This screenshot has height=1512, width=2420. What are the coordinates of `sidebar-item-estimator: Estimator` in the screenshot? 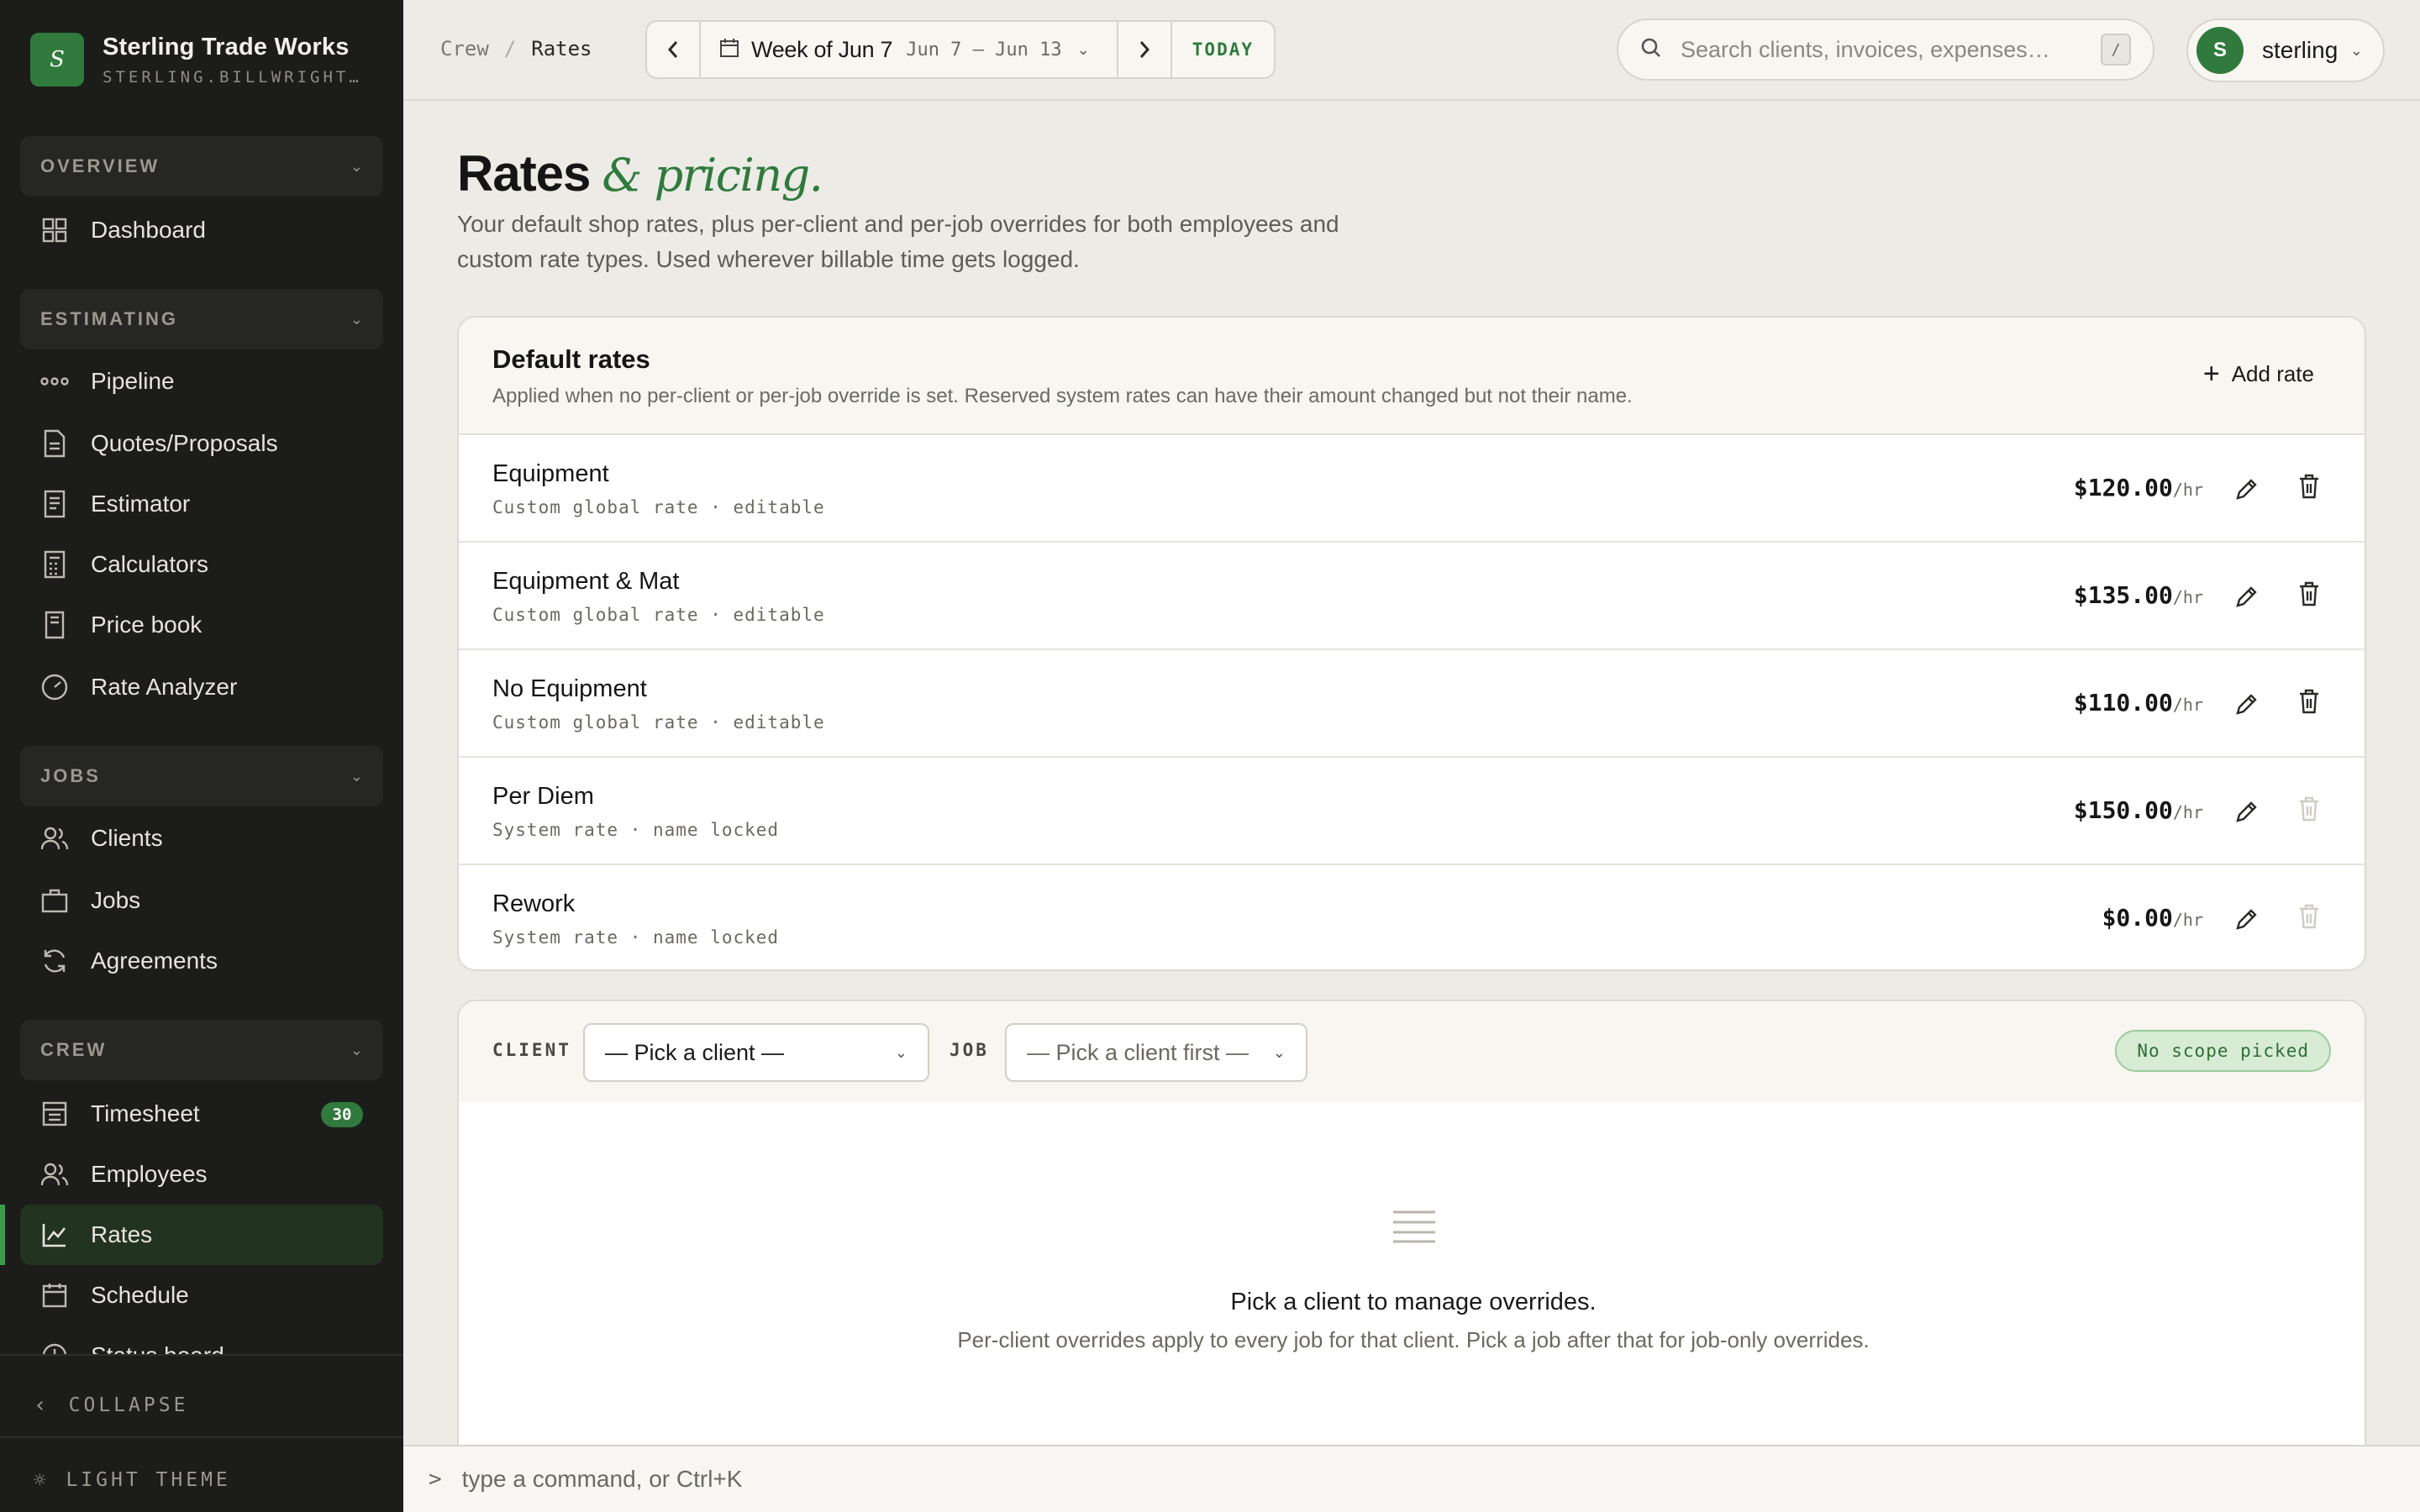 It's located at (202, 504).